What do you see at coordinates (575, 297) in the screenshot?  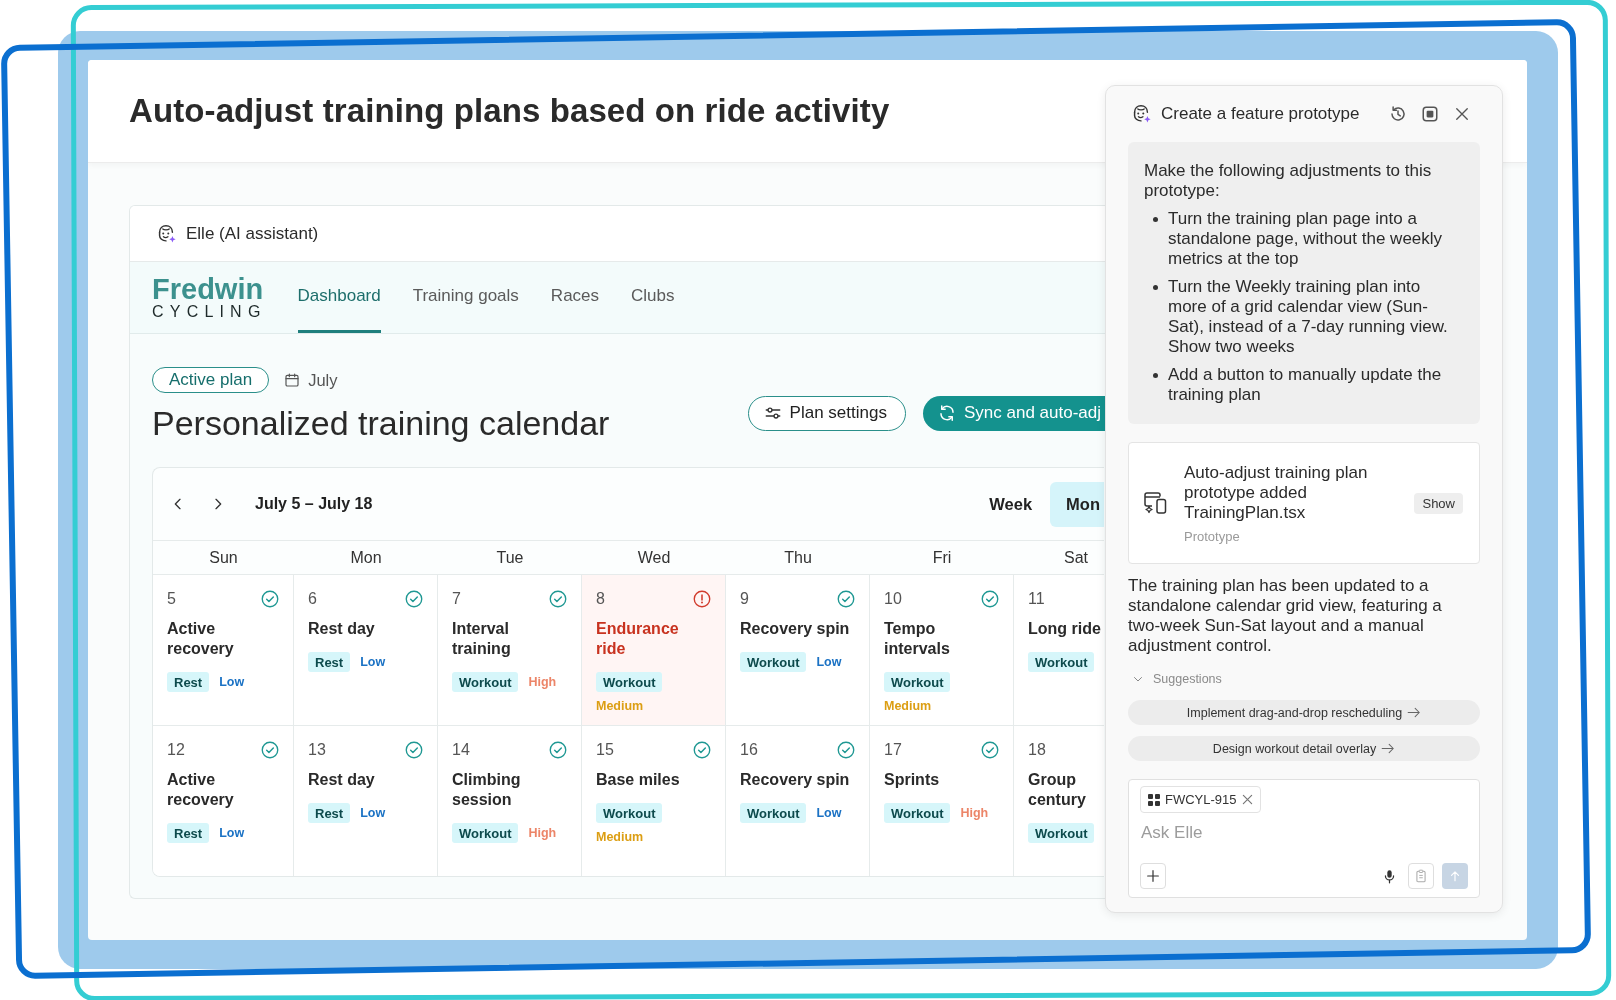 I see `nav-tab: Races` at bounding box center [575, 297].